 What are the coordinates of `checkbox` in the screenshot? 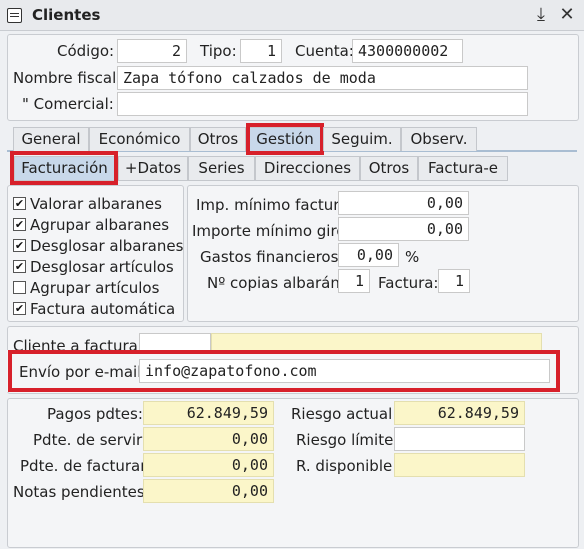 It's located at (19, 287).